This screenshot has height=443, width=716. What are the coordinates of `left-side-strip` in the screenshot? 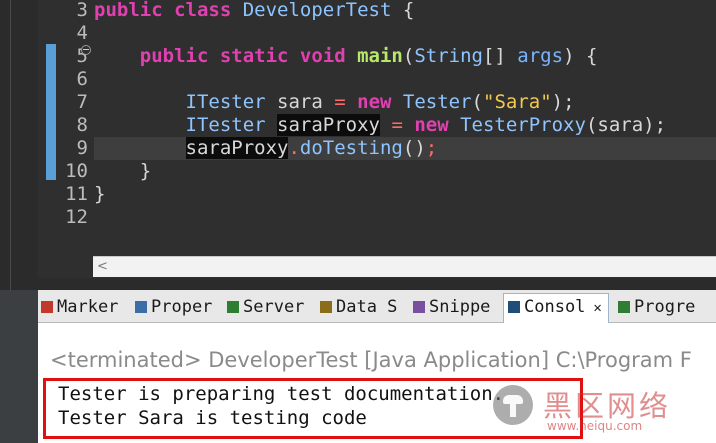 It's located at (19, 221).